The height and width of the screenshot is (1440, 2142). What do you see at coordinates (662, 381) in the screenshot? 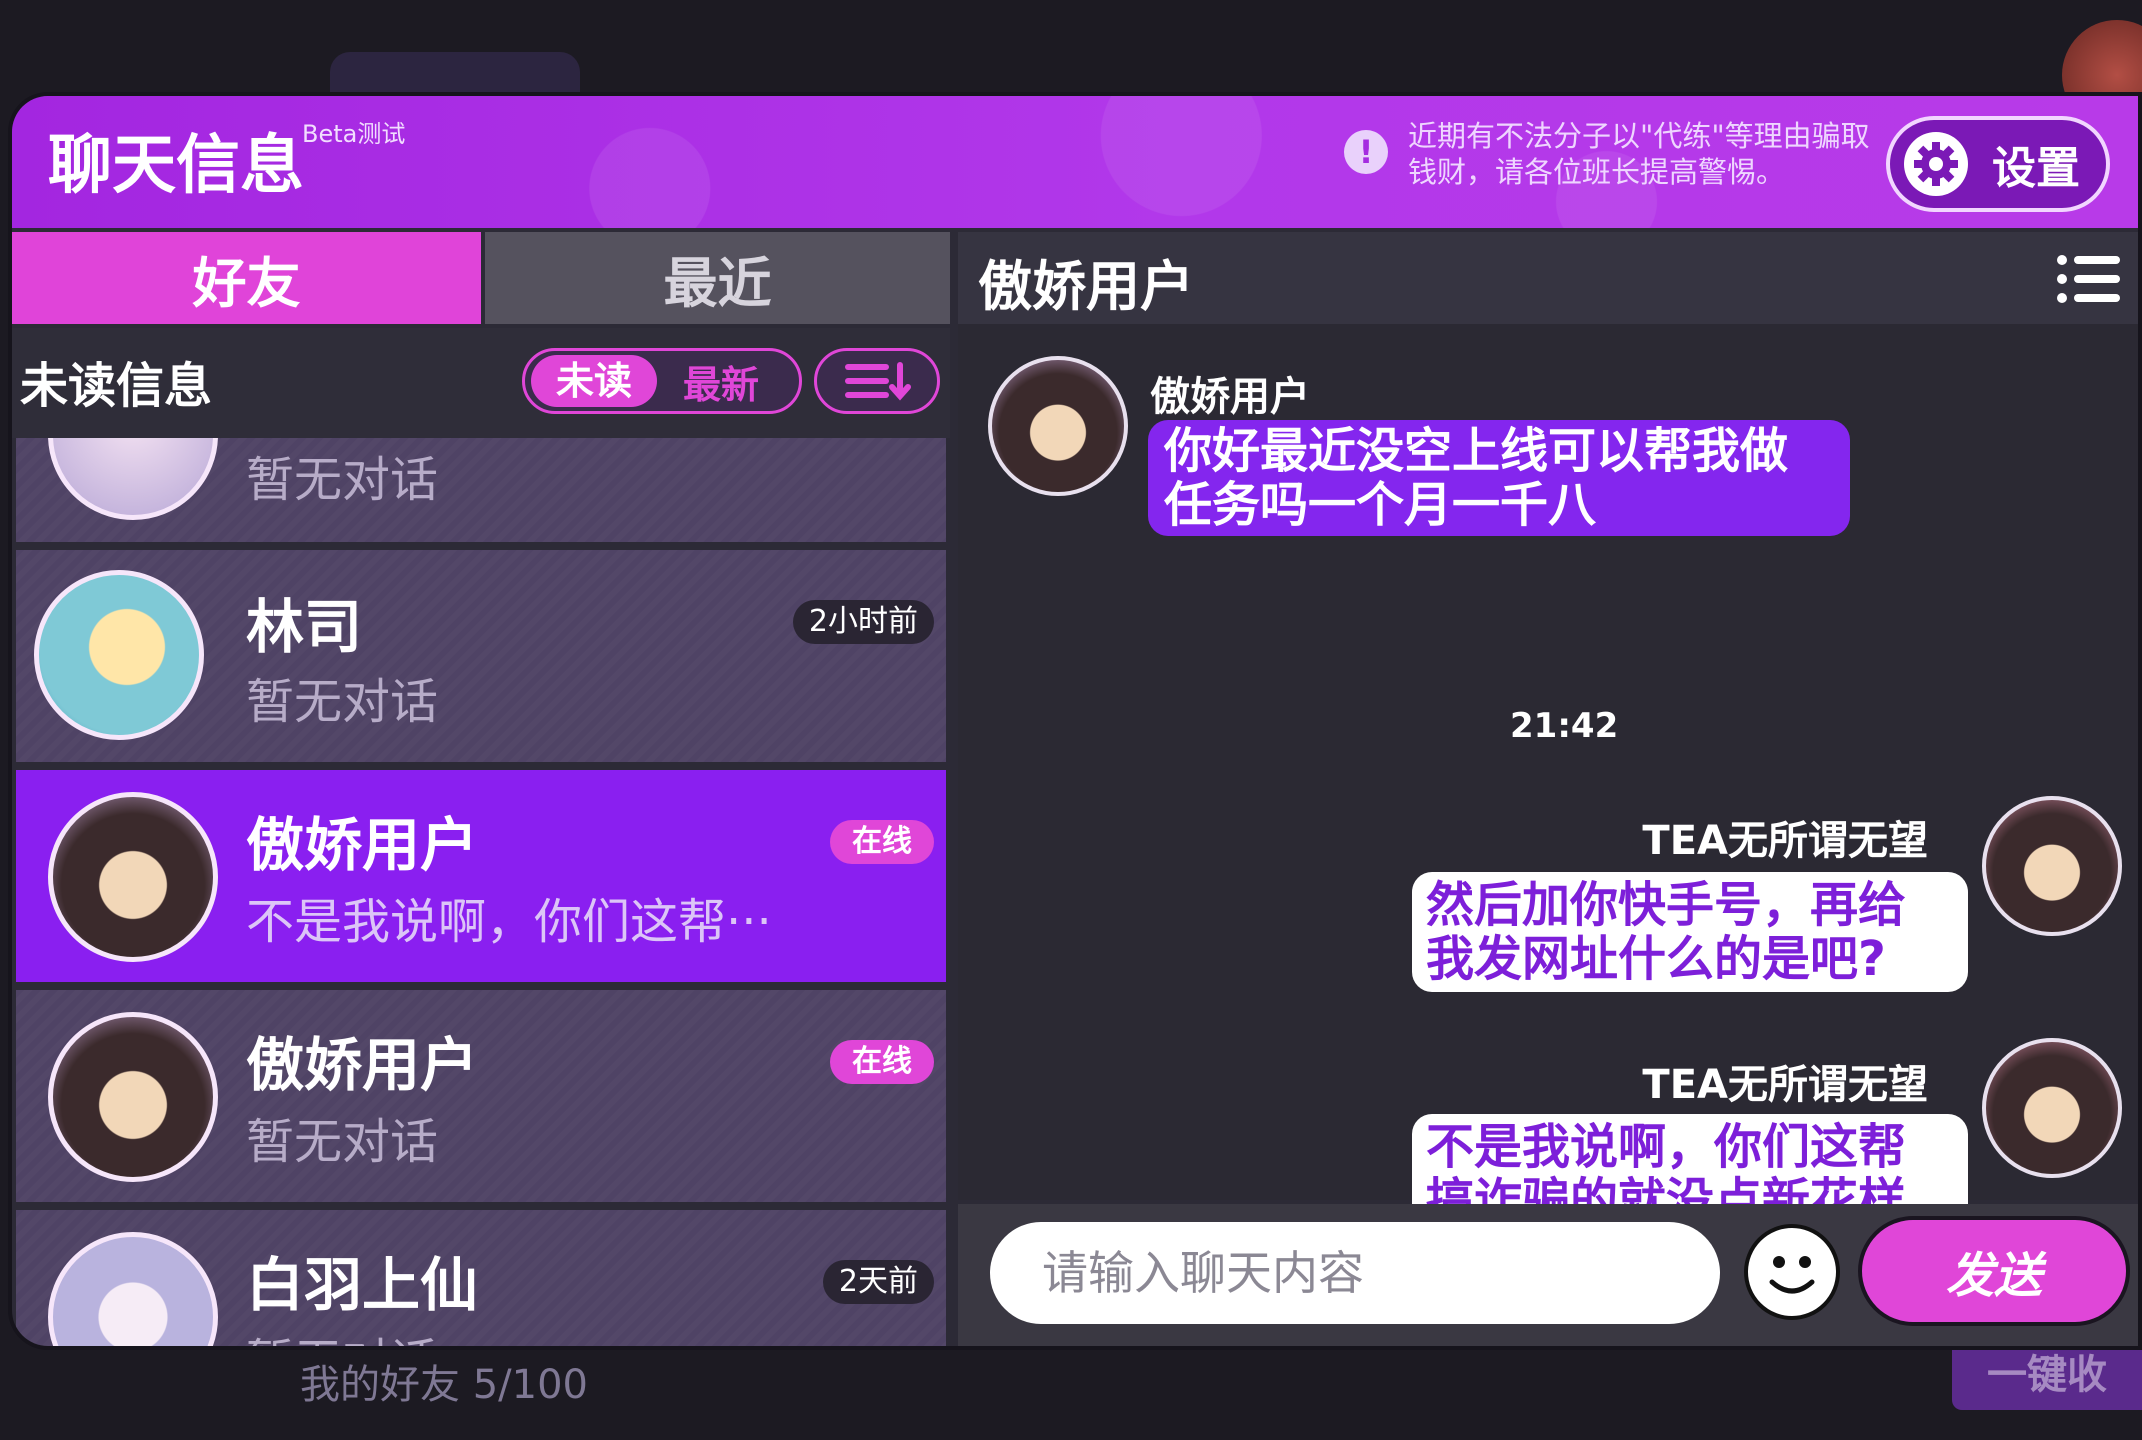
I see `unread-newest-toggle: 未读 最新` at bounding box center [662, 381].